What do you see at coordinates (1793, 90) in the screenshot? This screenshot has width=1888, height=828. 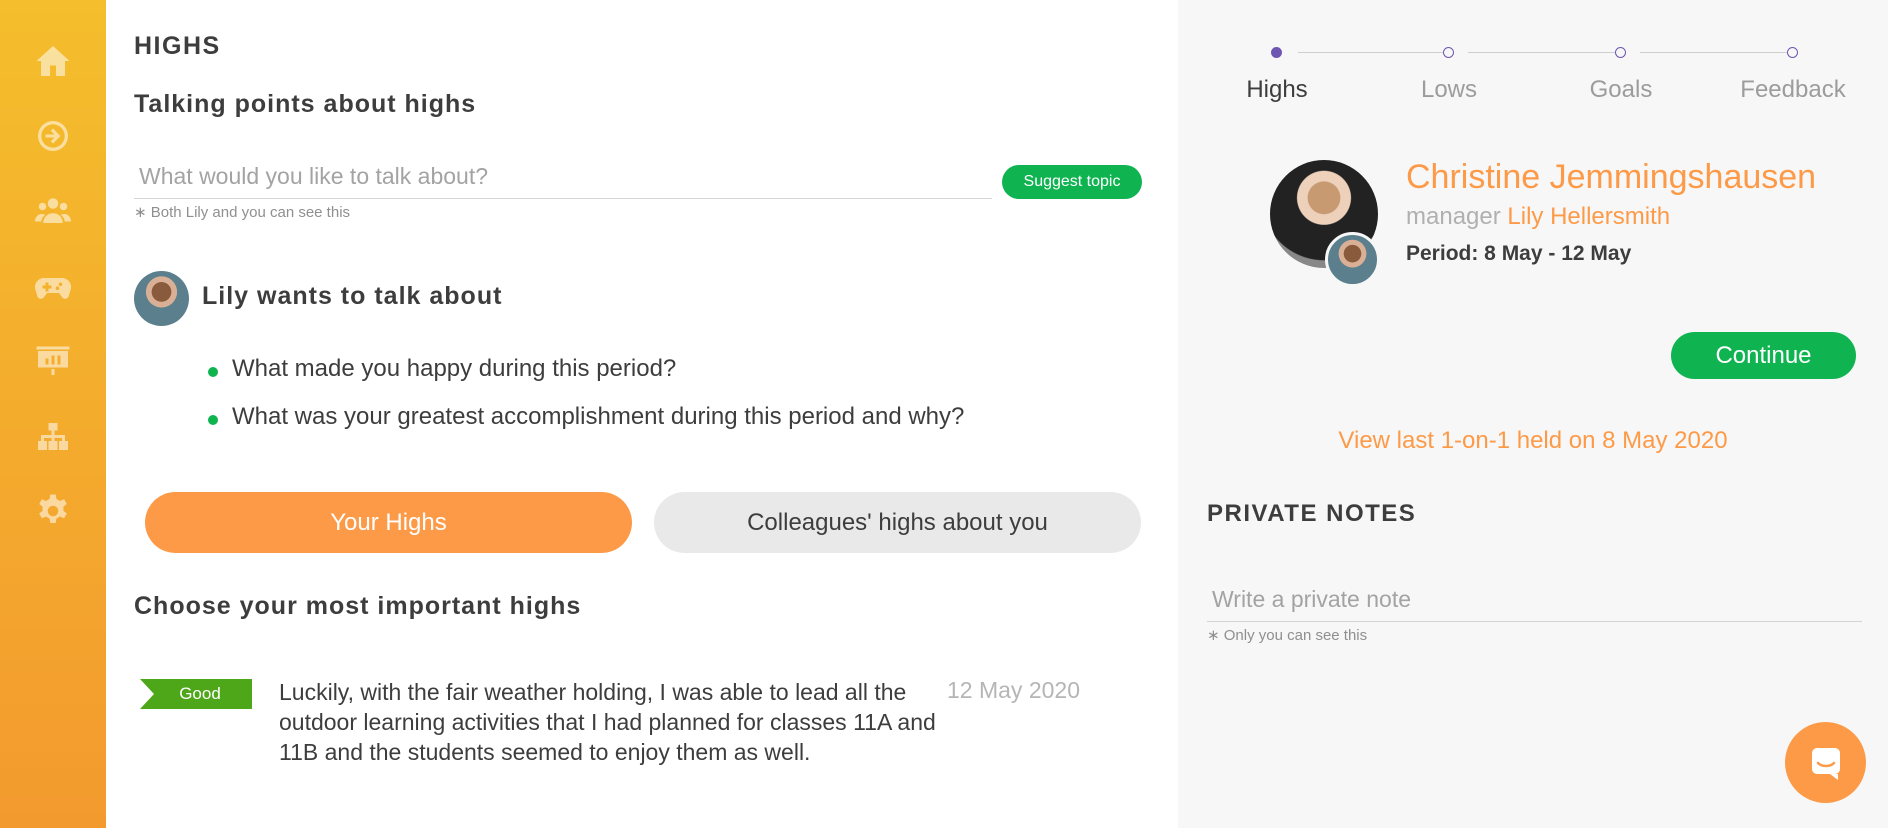 I see `step-feedback: Feedback` at bounding box center [1793, 90].